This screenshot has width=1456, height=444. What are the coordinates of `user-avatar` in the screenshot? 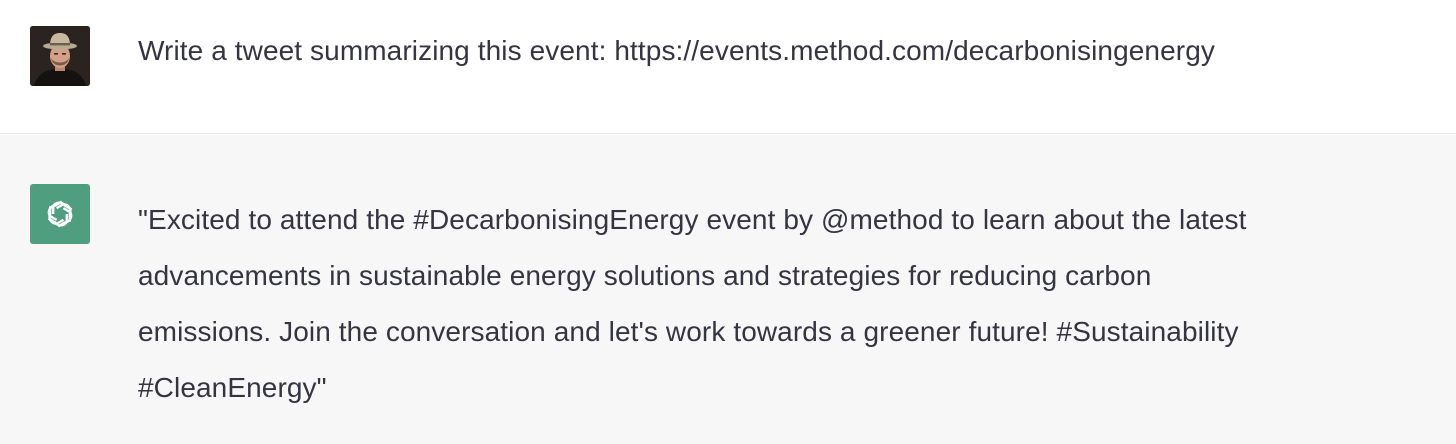 It's located at (60, 56).